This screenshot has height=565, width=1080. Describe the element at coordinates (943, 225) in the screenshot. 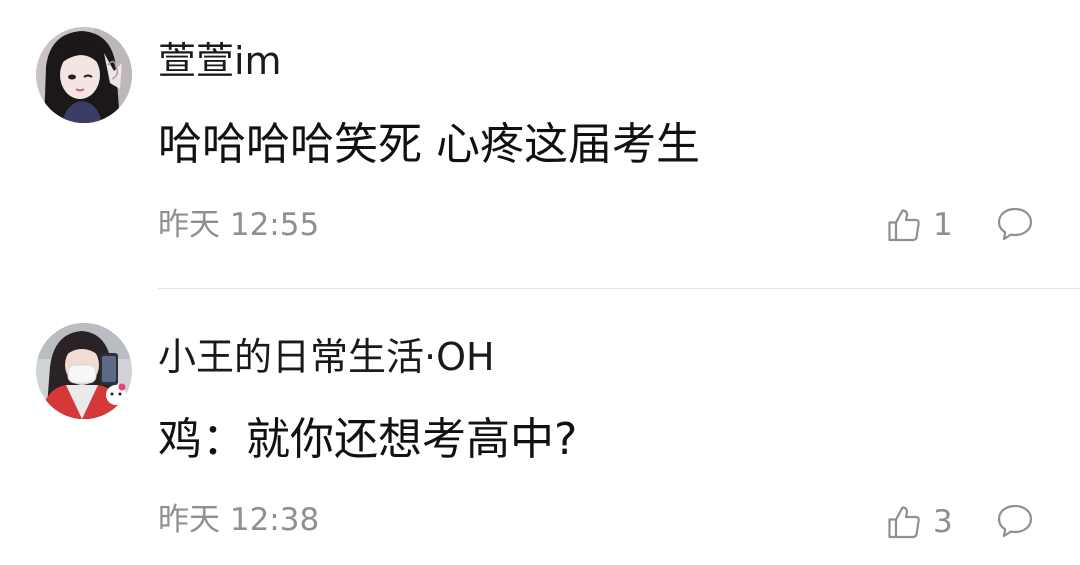

I see `like-count: 1` at that location.